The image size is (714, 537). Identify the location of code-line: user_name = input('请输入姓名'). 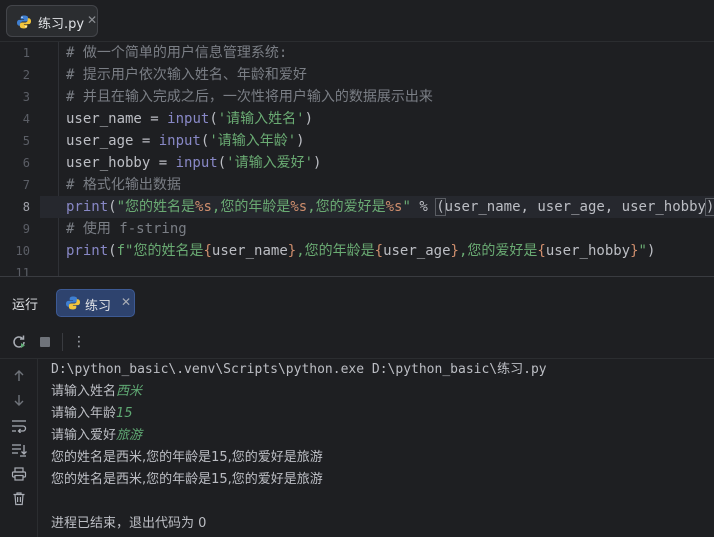
(189, 119).